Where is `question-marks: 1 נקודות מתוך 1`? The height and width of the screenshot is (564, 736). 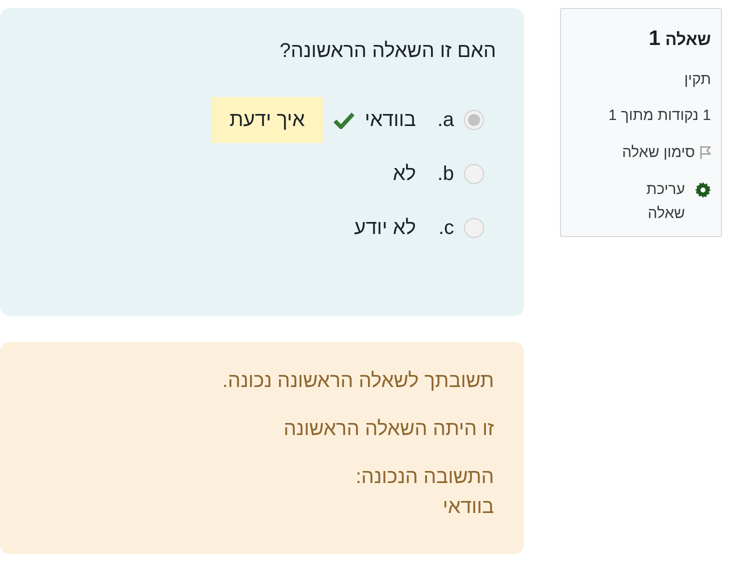 question-marks: 1 נקודות מתוך 1 is located at coordinates (659, 116).